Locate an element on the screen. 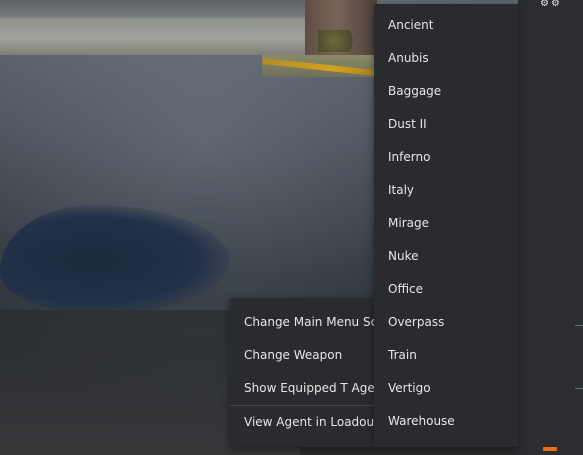  background-puddle is located at coordinates (115, 260).